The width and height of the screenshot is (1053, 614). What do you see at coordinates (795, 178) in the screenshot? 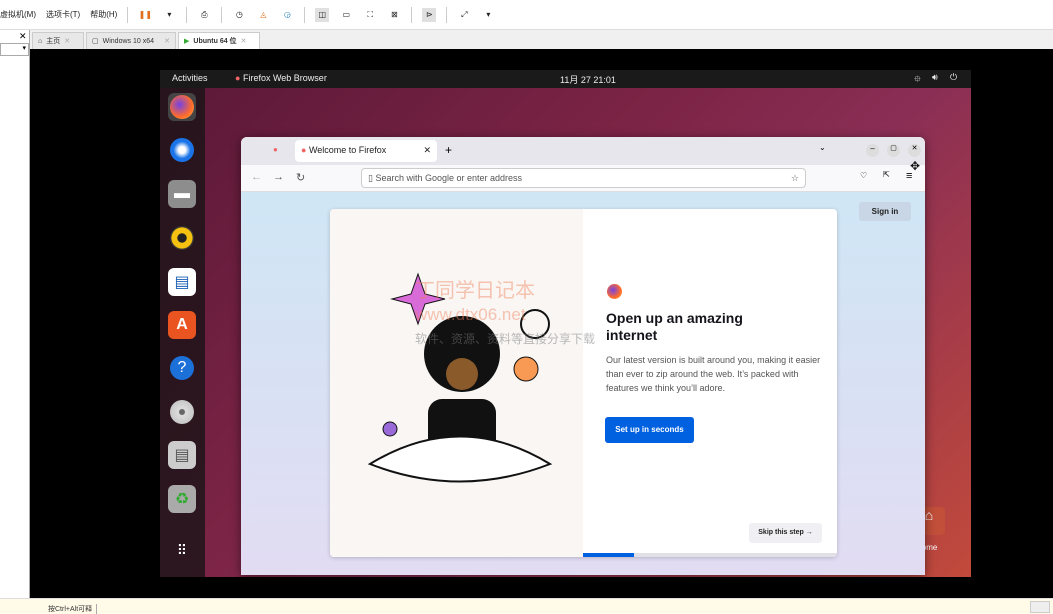
I see `bookmark-star-icon: ☆` at bounding box center [795, 178].